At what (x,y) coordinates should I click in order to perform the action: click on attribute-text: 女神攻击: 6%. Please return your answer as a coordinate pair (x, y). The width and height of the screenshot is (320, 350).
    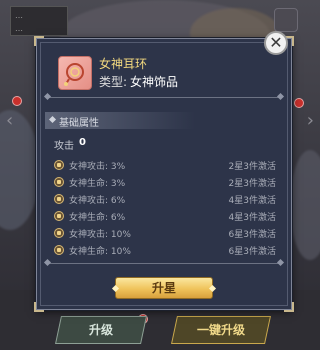
    Looking at the image, I should click on (97, 201).